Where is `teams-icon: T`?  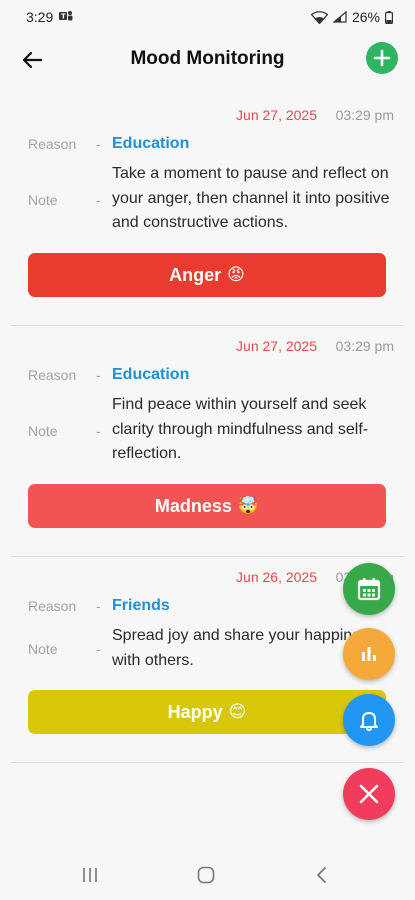 teams-icon: T is located at coordinates (66, 17).